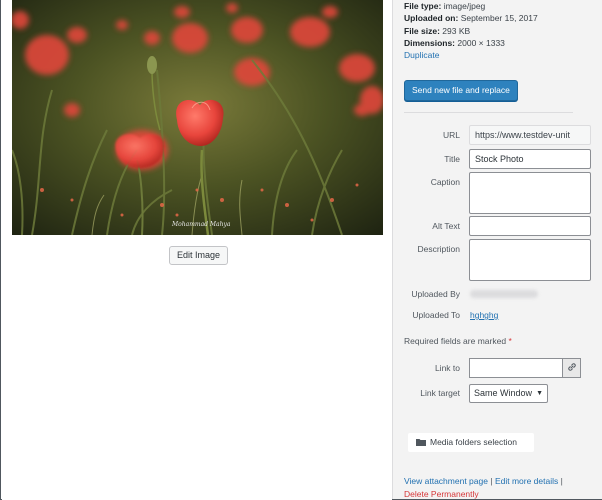 This screenshot has height=500, width=602. I want to click on folder-icon, so click(421, 443).